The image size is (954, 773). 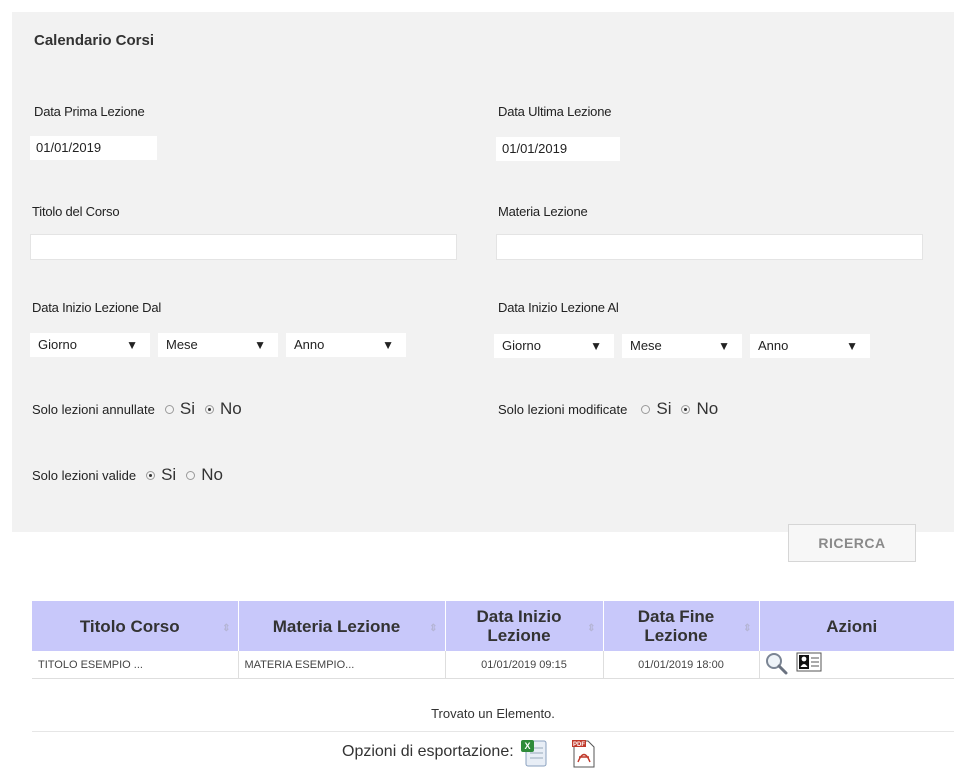 What do you see at coordinates (191, 475) in the screenshot?
I see `valide-no-radio` at bounding box center [191, 475].